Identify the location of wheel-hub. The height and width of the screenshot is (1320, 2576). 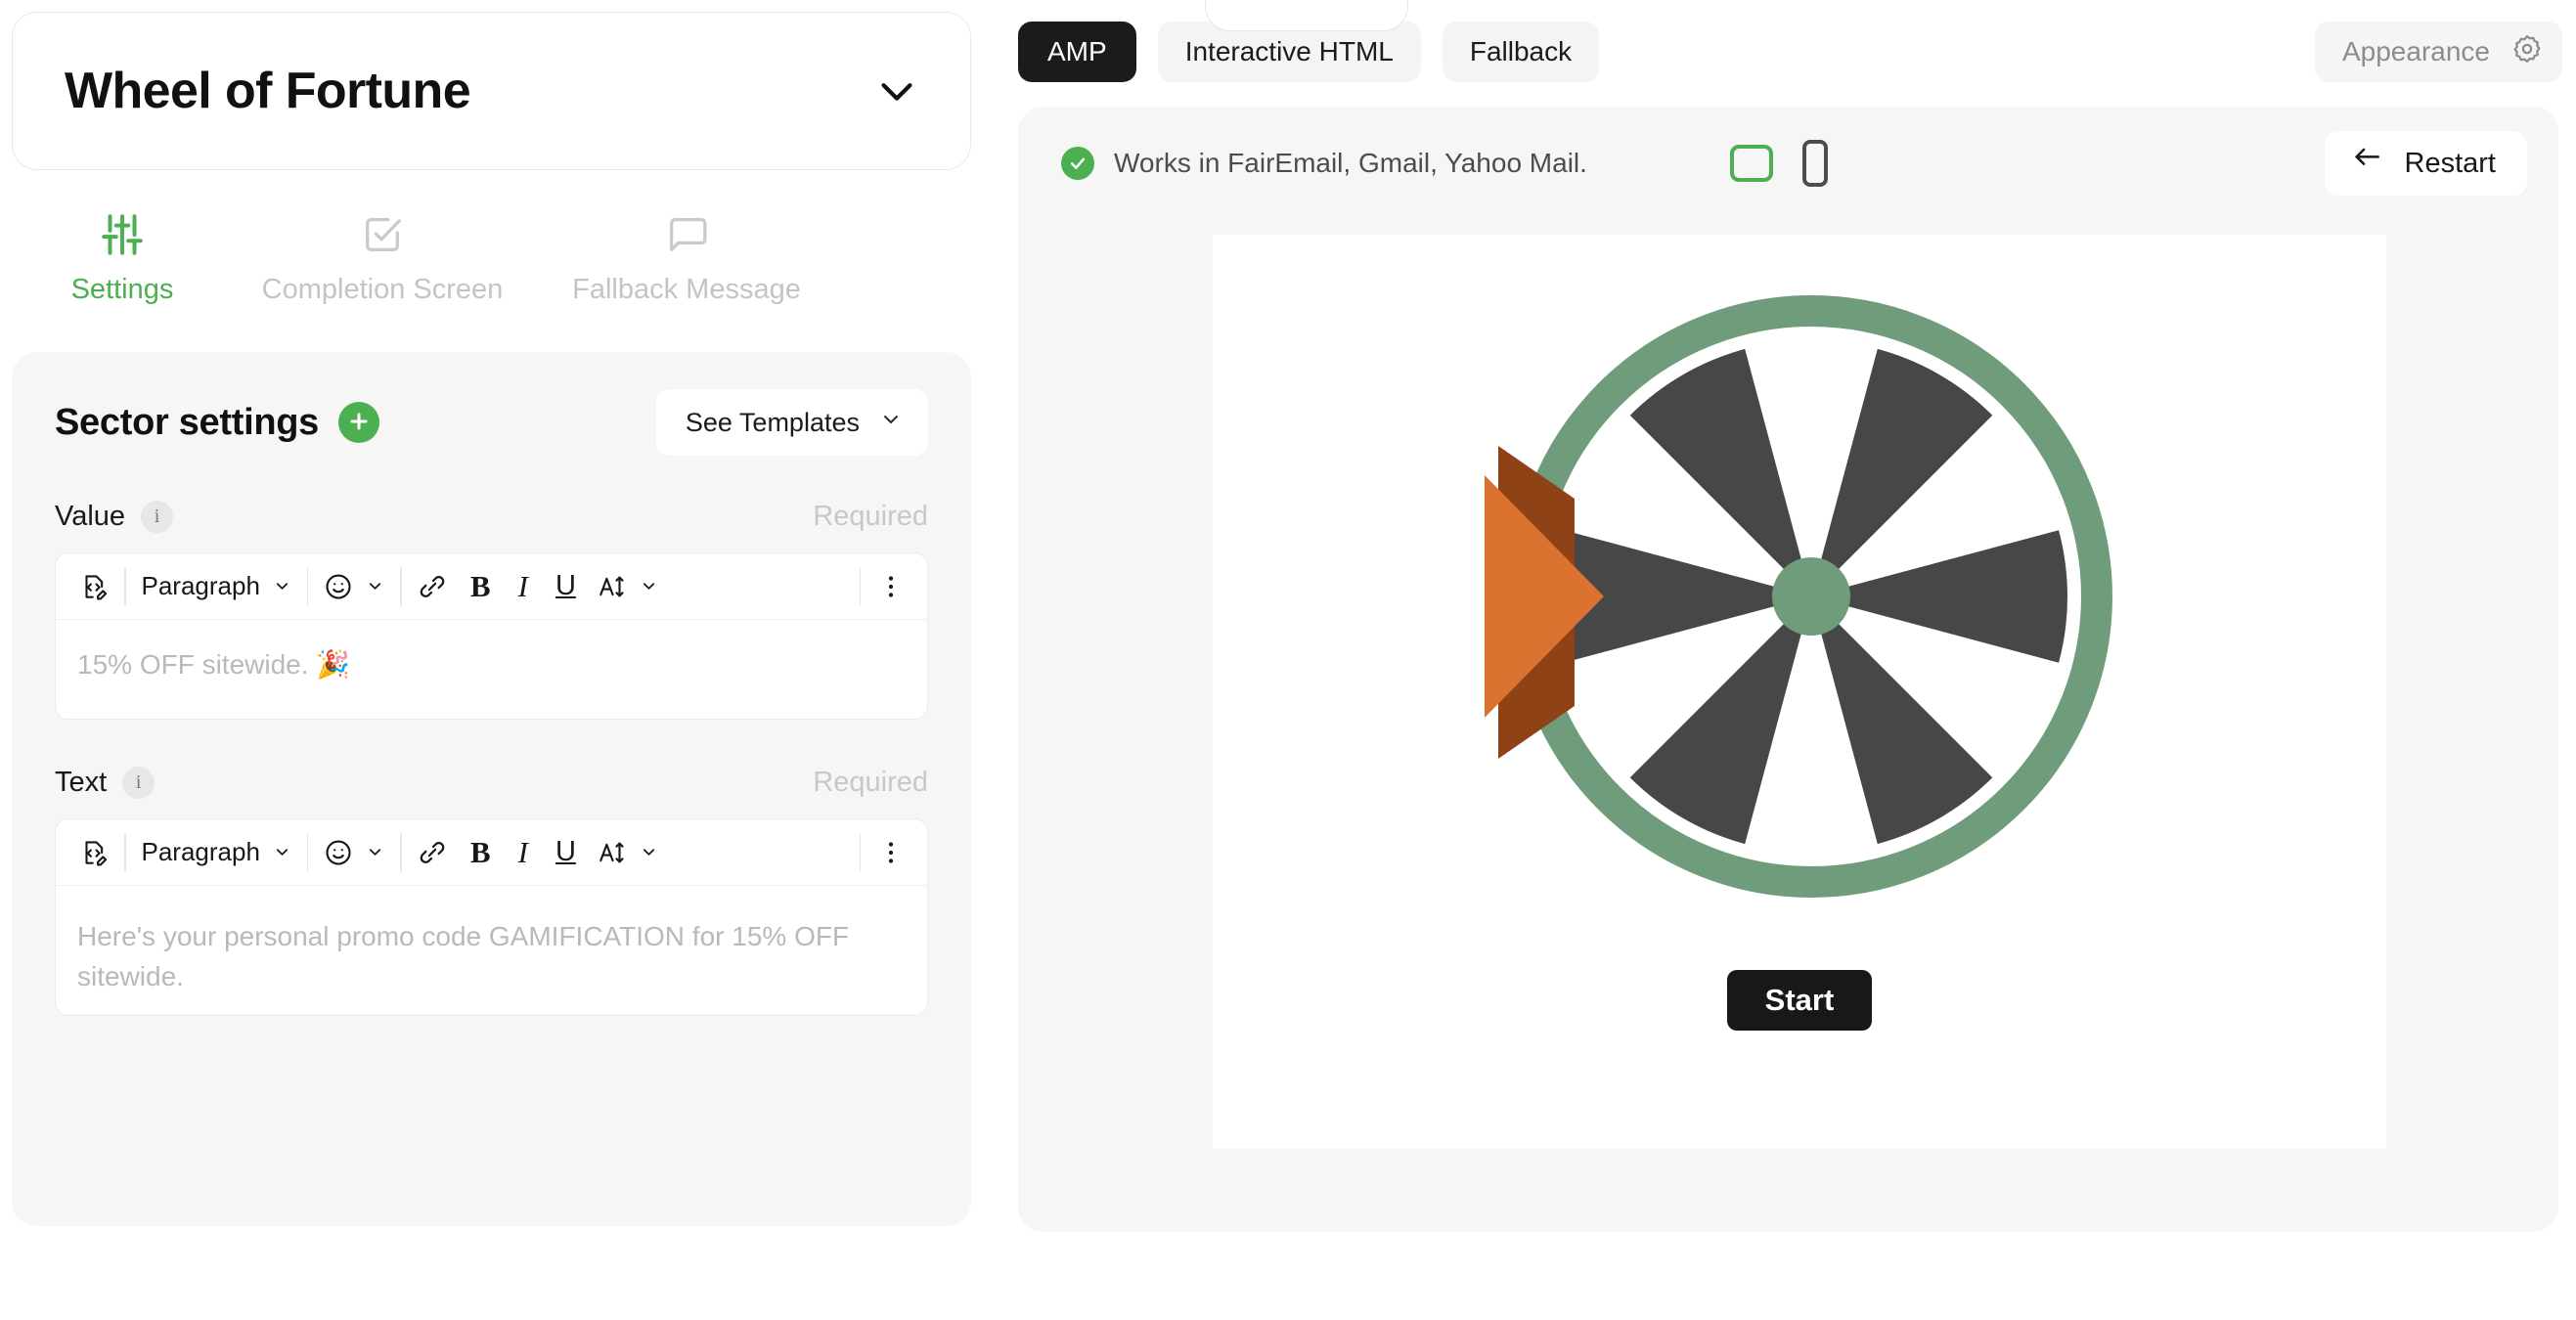
(1811, 596).